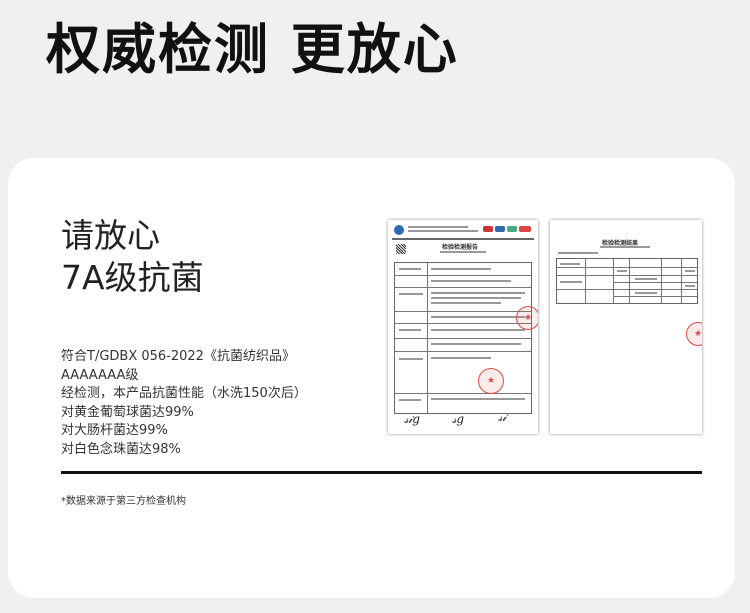  Describe the element at coordinates (127, 412) in the screenshot. I see `spec-line: 对黄金葡萄球菌达99%` at that location.